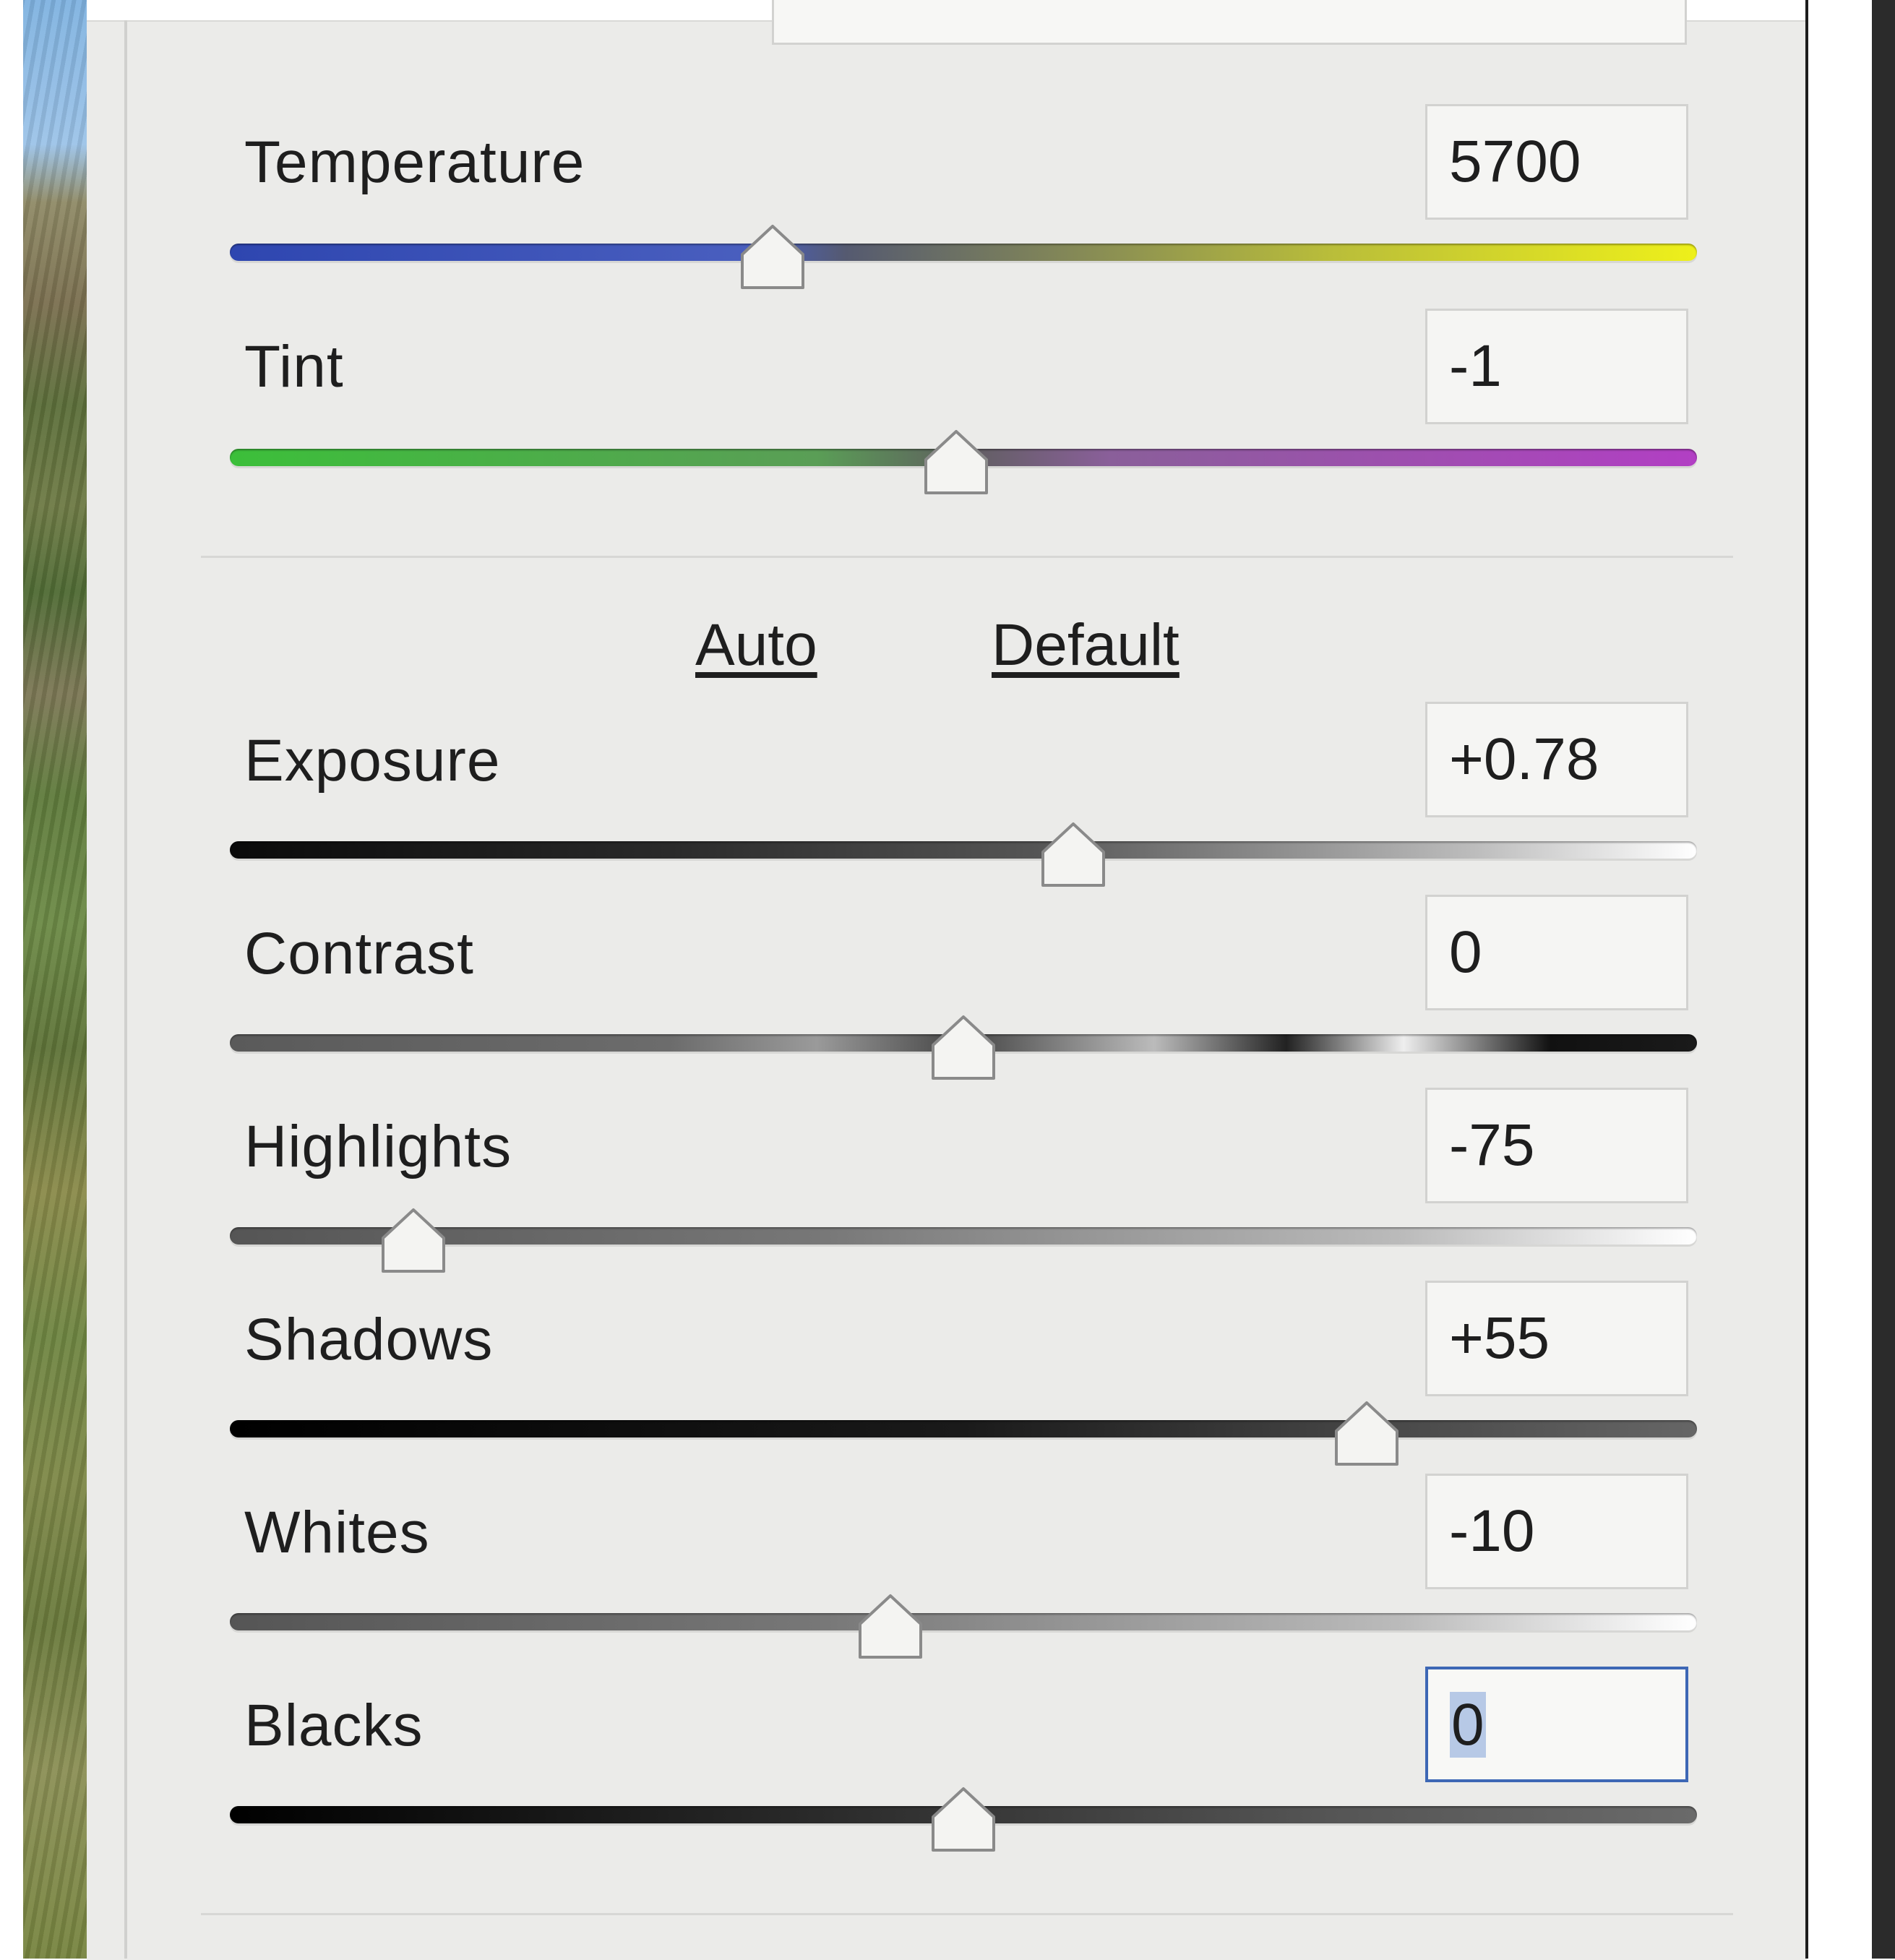 The height and width of the screenshot is (1960, 1895). What do you see at coordinates (1556, 1724) in the screenshot?
I see `blacks-field: 0` at bounding box center [1556, 1724].